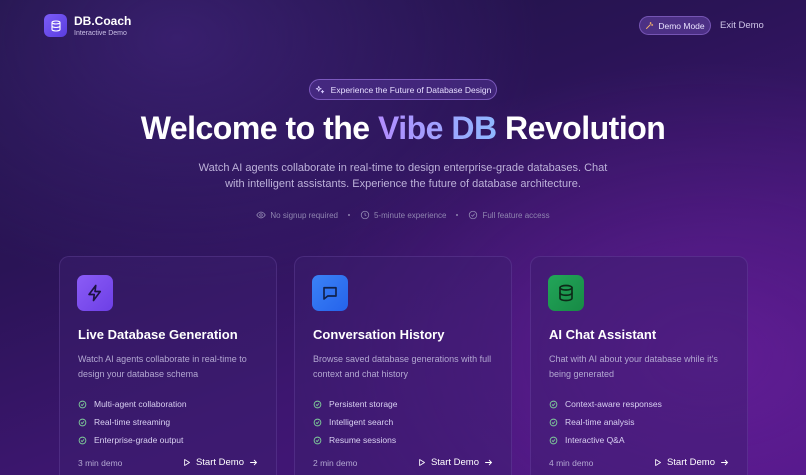  I want to click on headline-pre: Welcome to the, so click(259, 128).